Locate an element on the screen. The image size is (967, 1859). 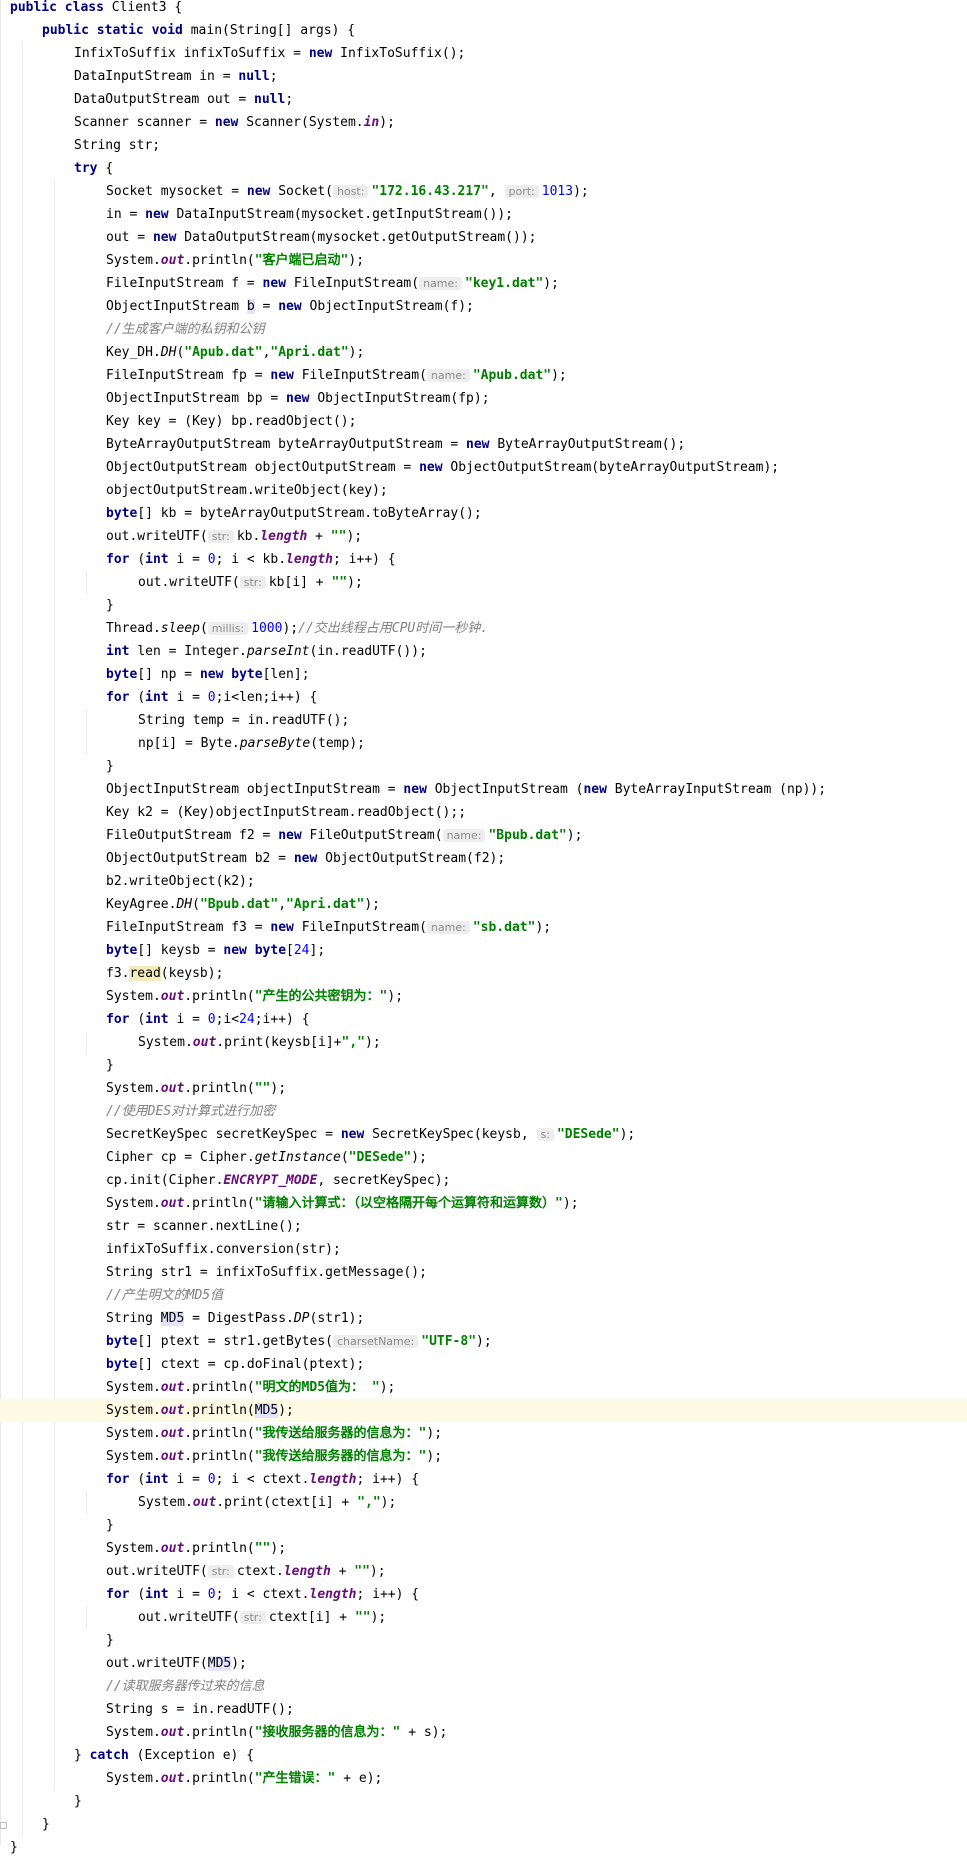
code-line: System.out.println("客户端已启动"); is located at coordinates (483, 260).